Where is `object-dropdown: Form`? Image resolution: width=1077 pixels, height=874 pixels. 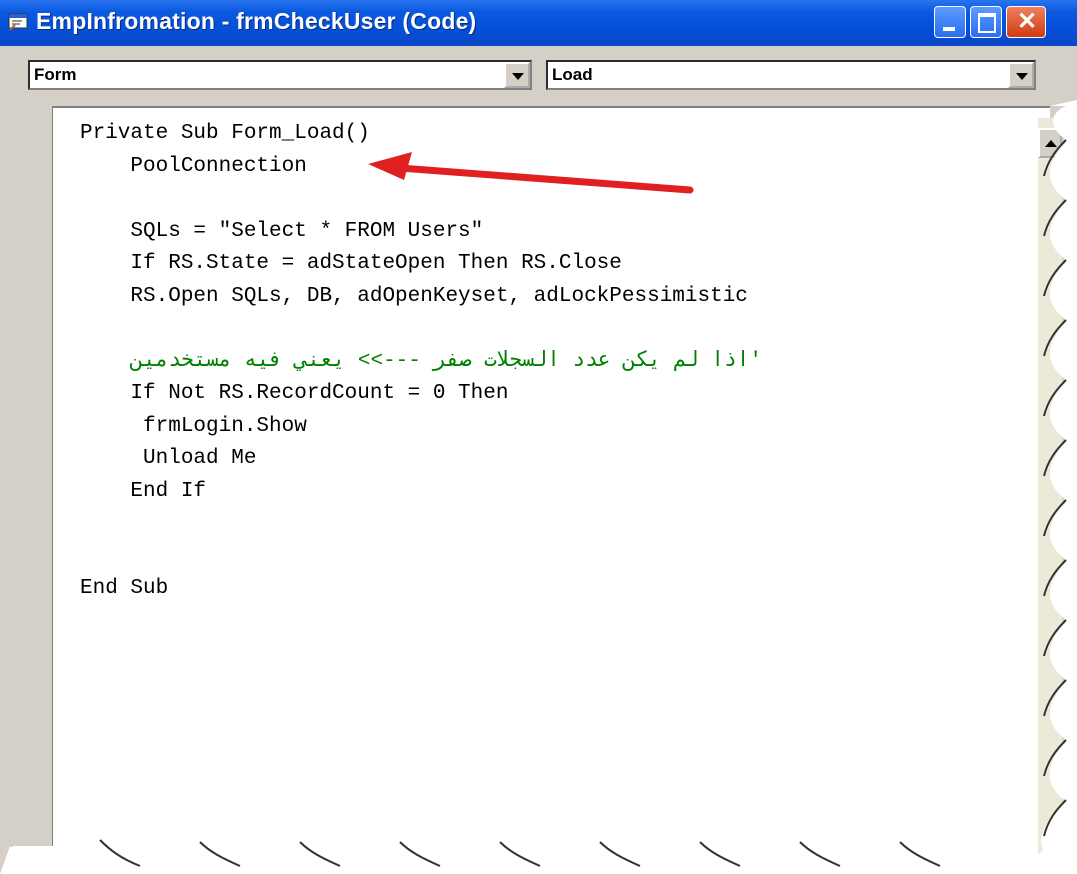 object-dropdown: Form is located at coordinates (280, 75).